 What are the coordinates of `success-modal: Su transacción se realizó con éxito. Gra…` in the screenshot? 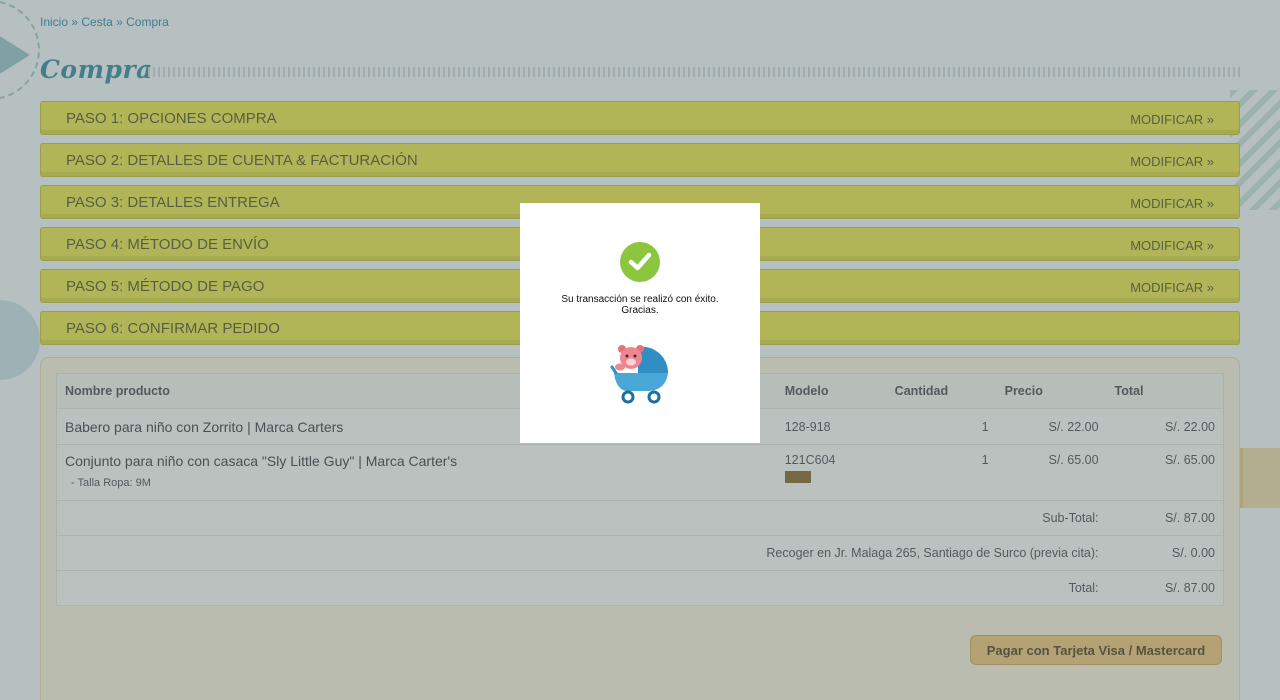 It's located at (640, 323).